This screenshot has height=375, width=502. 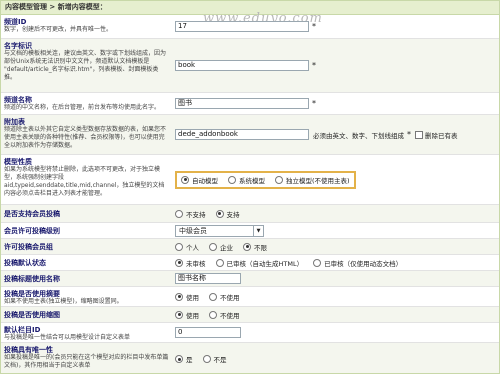 I want to click on member-group-option-personal: 个人, so click(x=187, y=247).